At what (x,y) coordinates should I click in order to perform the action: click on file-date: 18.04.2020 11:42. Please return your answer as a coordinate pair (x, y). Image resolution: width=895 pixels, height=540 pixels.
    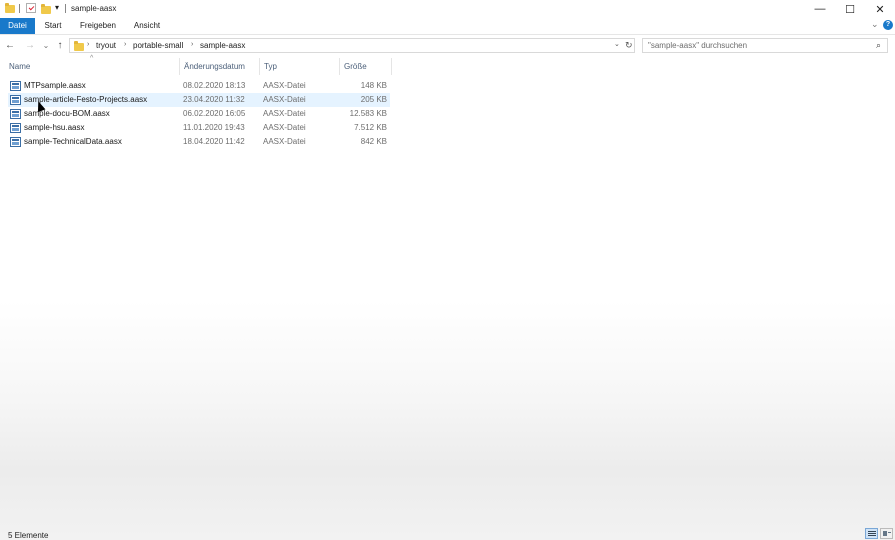
    Looking at the image, I should click on (214, 141).